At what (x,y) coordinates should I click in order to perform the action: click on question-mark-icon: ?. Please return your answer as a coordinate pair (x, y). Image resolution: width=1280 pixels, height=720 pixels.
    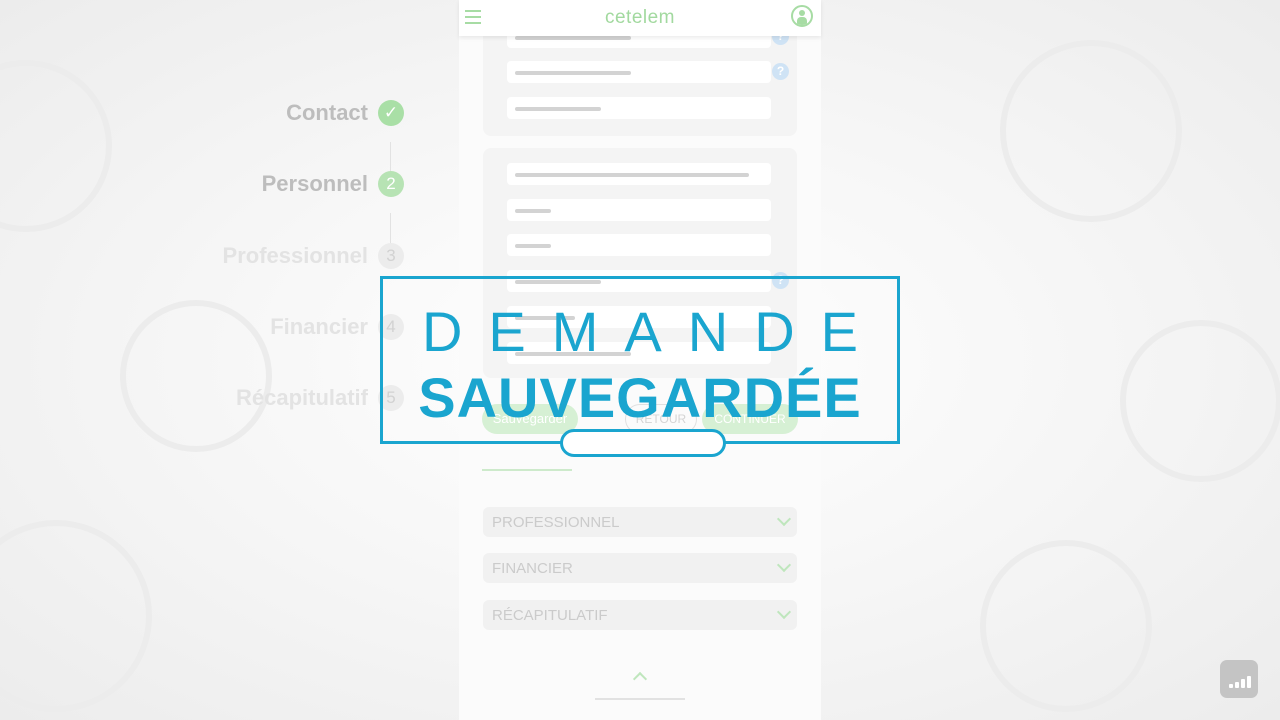
    Looking at the image, I should click on (780, 71).